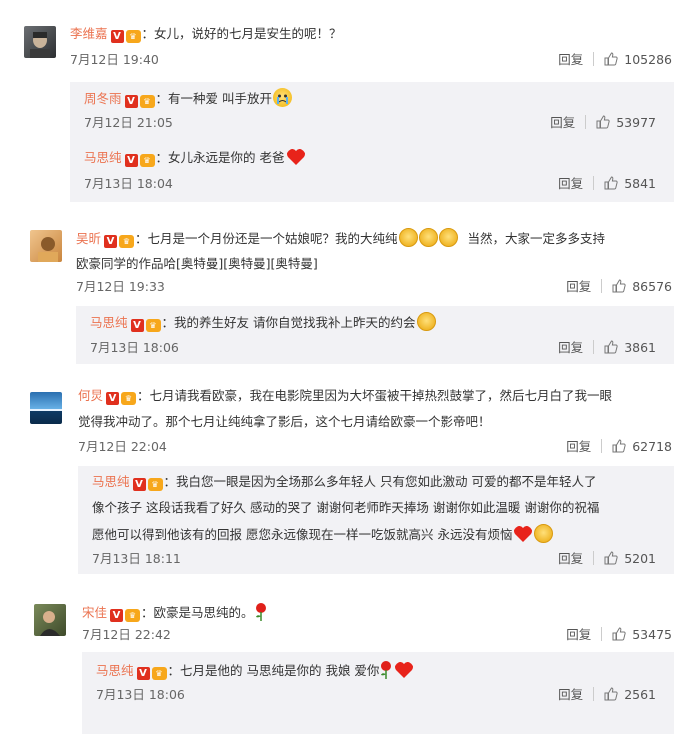  Describe the element at coordinates (263, 322) in the screenshot. I see `reply-line: 马思纯 V ♛ ：我的养生好友 请你自觉找我补上昨天的约会` at that location.